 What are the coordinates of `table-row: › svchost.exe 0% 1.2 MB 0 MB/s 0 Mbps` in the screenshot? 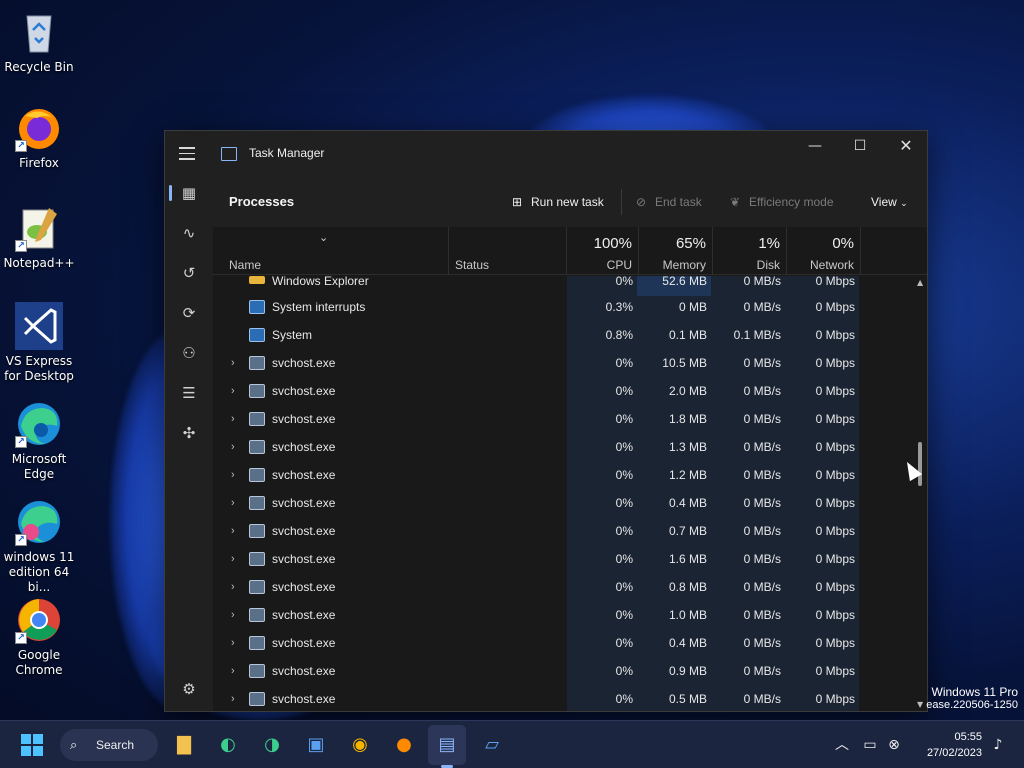 It's located at (563, 478).